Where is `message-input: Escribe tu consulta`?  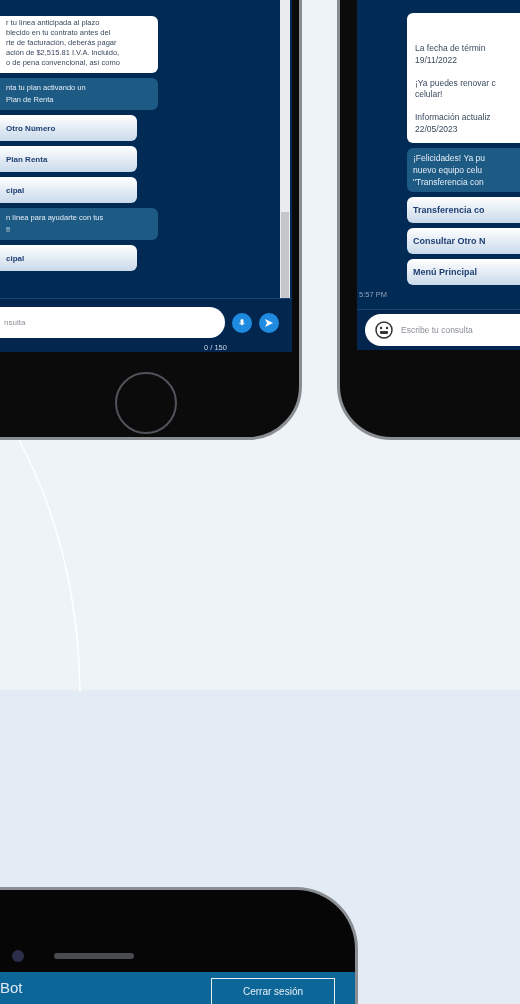 message-input: Escribe tu consulta is located at coordinates (442, 330).